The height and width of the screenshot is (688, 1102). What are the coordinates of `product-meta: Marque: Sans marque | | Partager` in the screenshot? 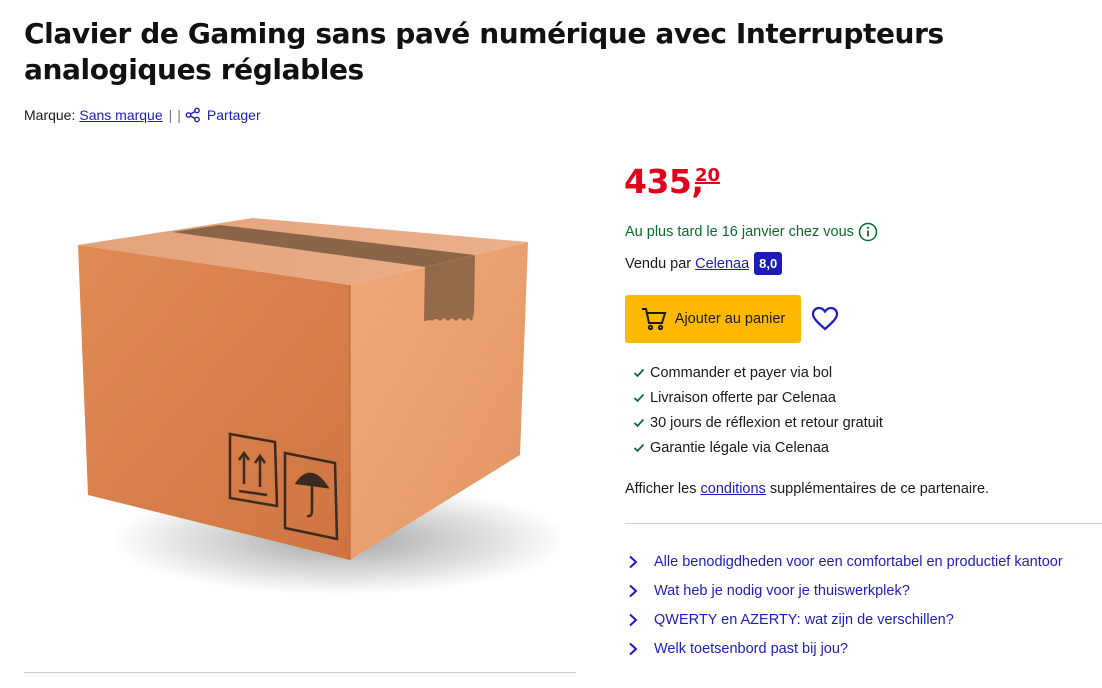 It's located at (142, 115).